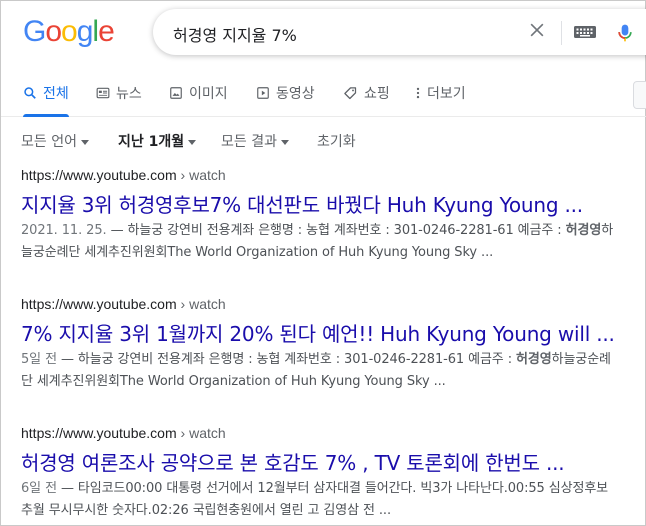  I want to click on search-divider, so click(561, 33).